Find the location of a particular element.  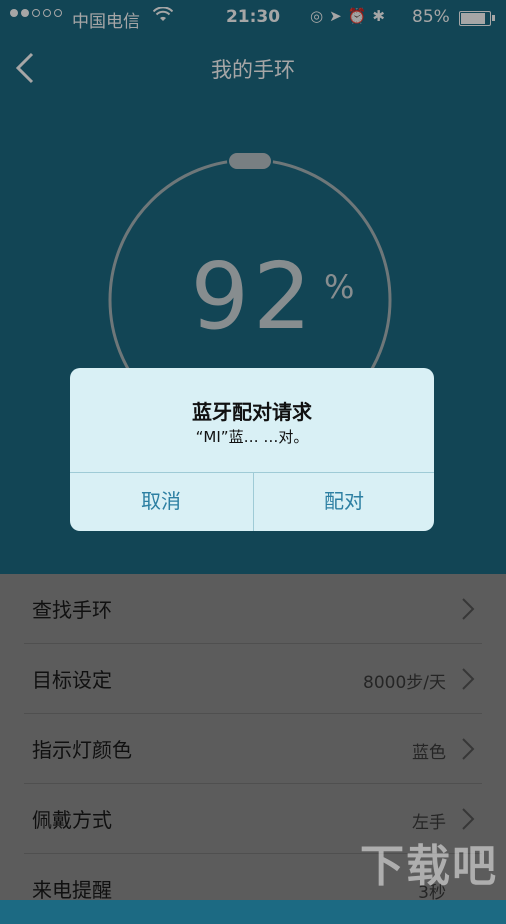

cancel-button: 取消 is located at coordinates (161, 501).